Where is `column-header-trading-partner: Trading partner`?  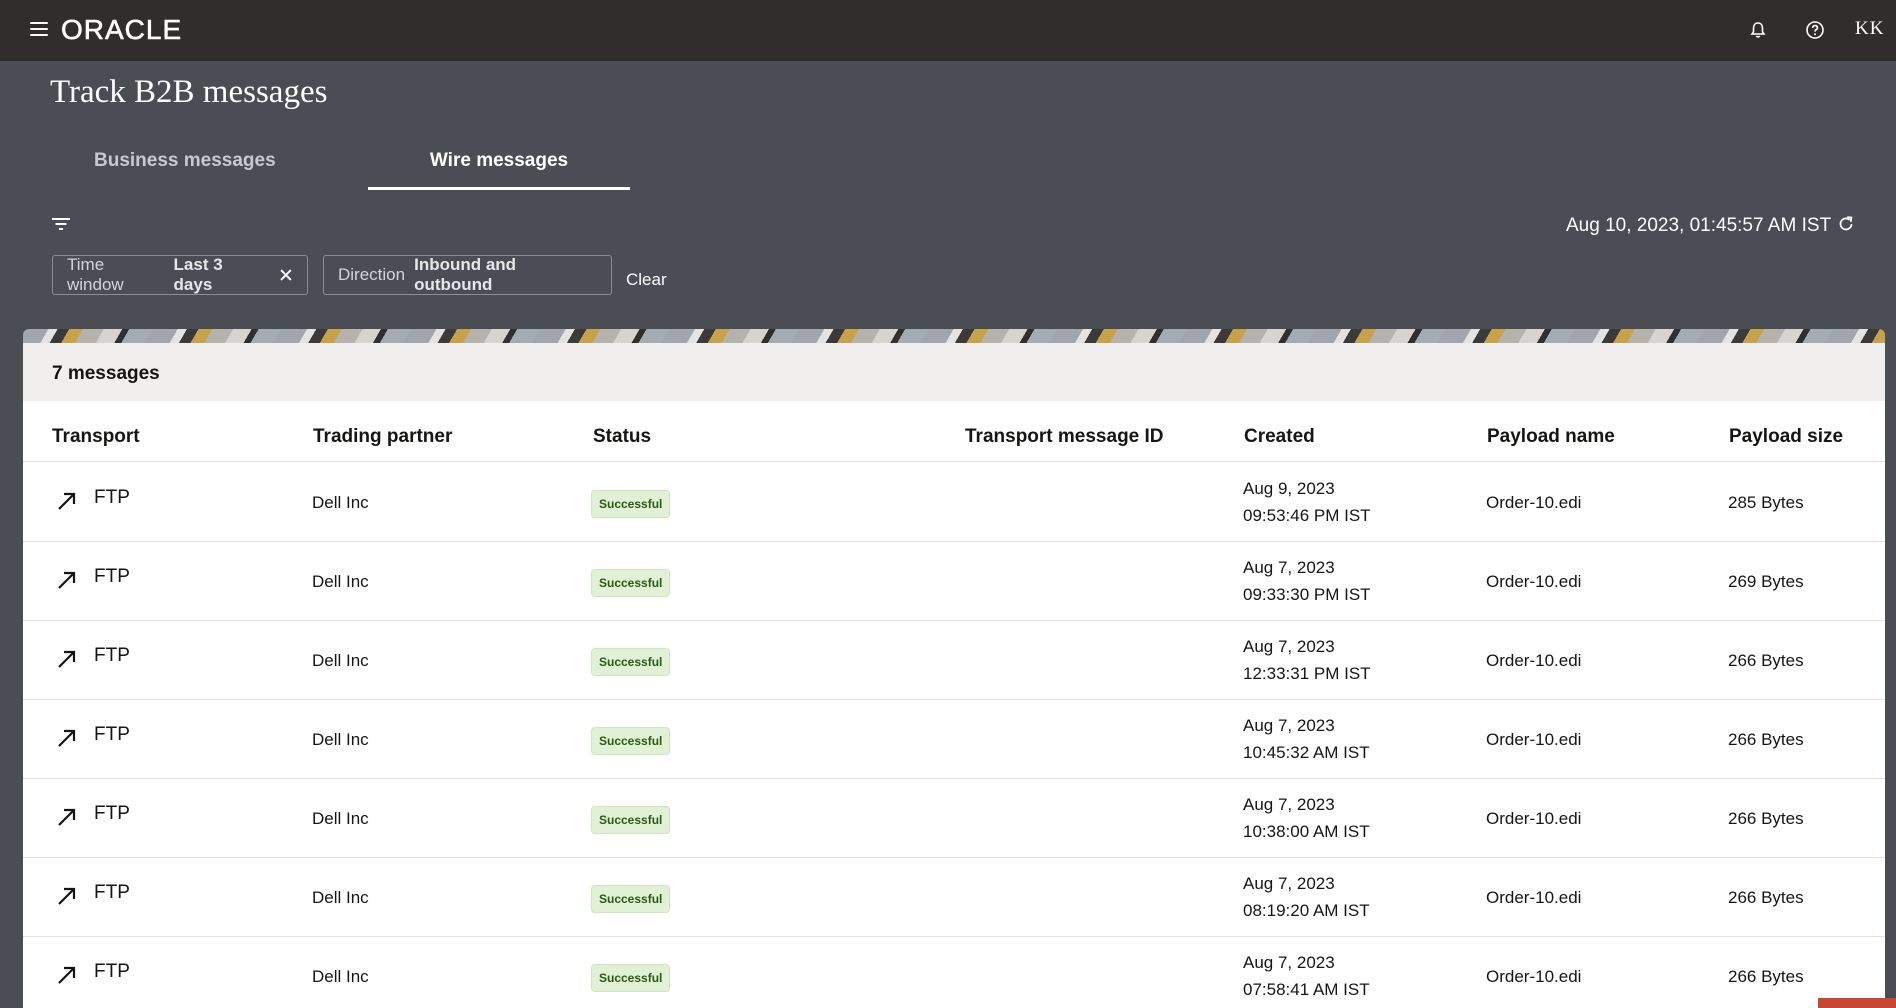 column-header-trading-partner: Trading partner is located at coordinates (382, 437).